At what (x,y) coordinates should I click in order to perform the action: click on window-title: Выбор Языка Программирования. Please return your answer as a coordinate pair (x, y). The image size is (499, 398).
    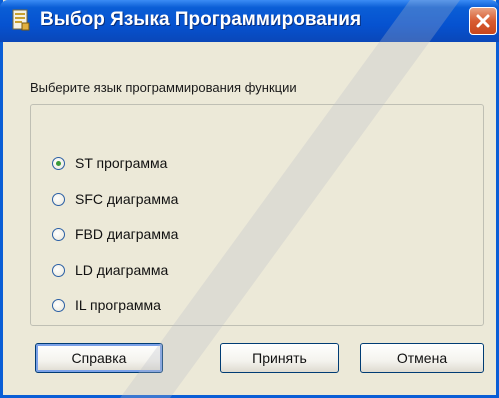
    Looking at the image, I should click on (201, 19).